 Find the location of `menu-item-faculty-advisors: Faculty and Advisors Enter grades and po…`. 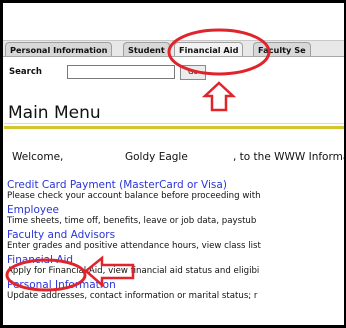

menu-item-faculty-advisors: Faculty and Advisors Enter grades and po… is located at coordinates (175, 240).